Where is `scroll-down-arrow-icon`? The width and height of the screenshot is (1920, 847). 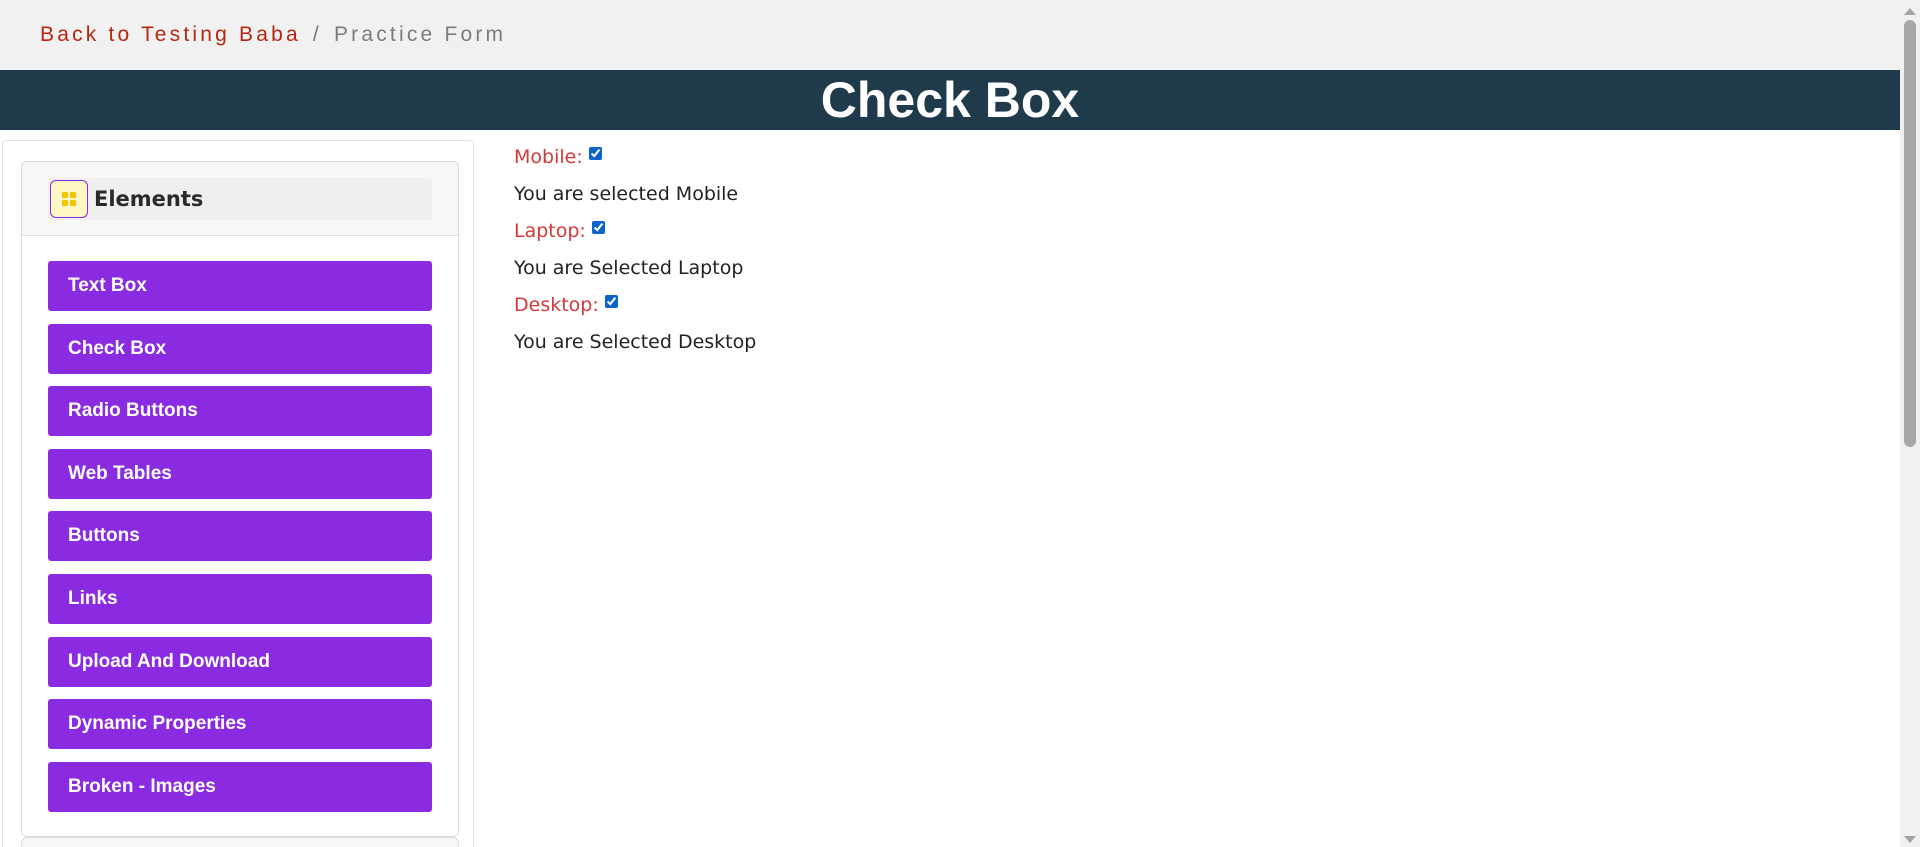 scroll-down-arrow-icon is located at coordinates (1910, 839).